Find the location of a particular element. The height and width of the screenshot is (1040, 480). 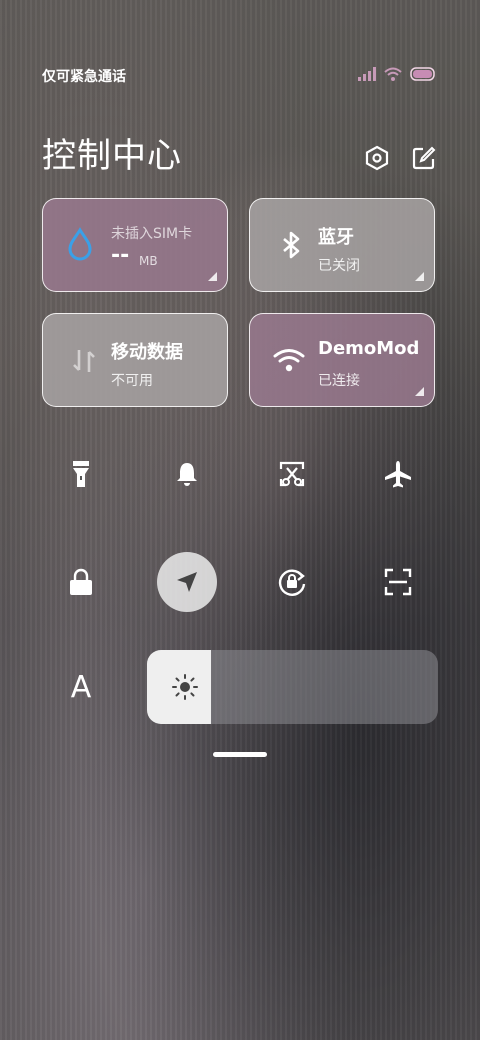

font-icon: A is located at coordinates (81, 687).